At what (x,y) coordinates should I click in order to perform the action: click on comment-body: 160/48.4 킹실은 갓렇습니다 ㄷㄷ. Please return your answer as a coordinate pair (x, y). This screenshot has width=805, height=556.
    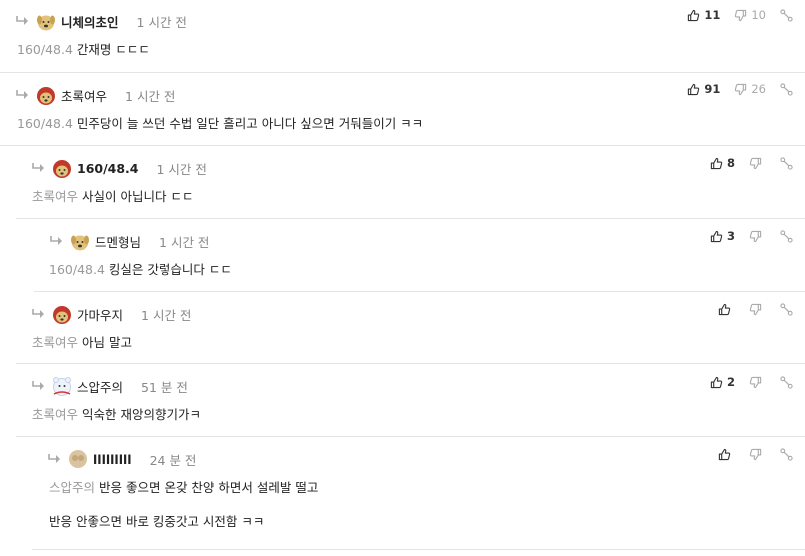
    Looking at the image, I should click on (140, 270).